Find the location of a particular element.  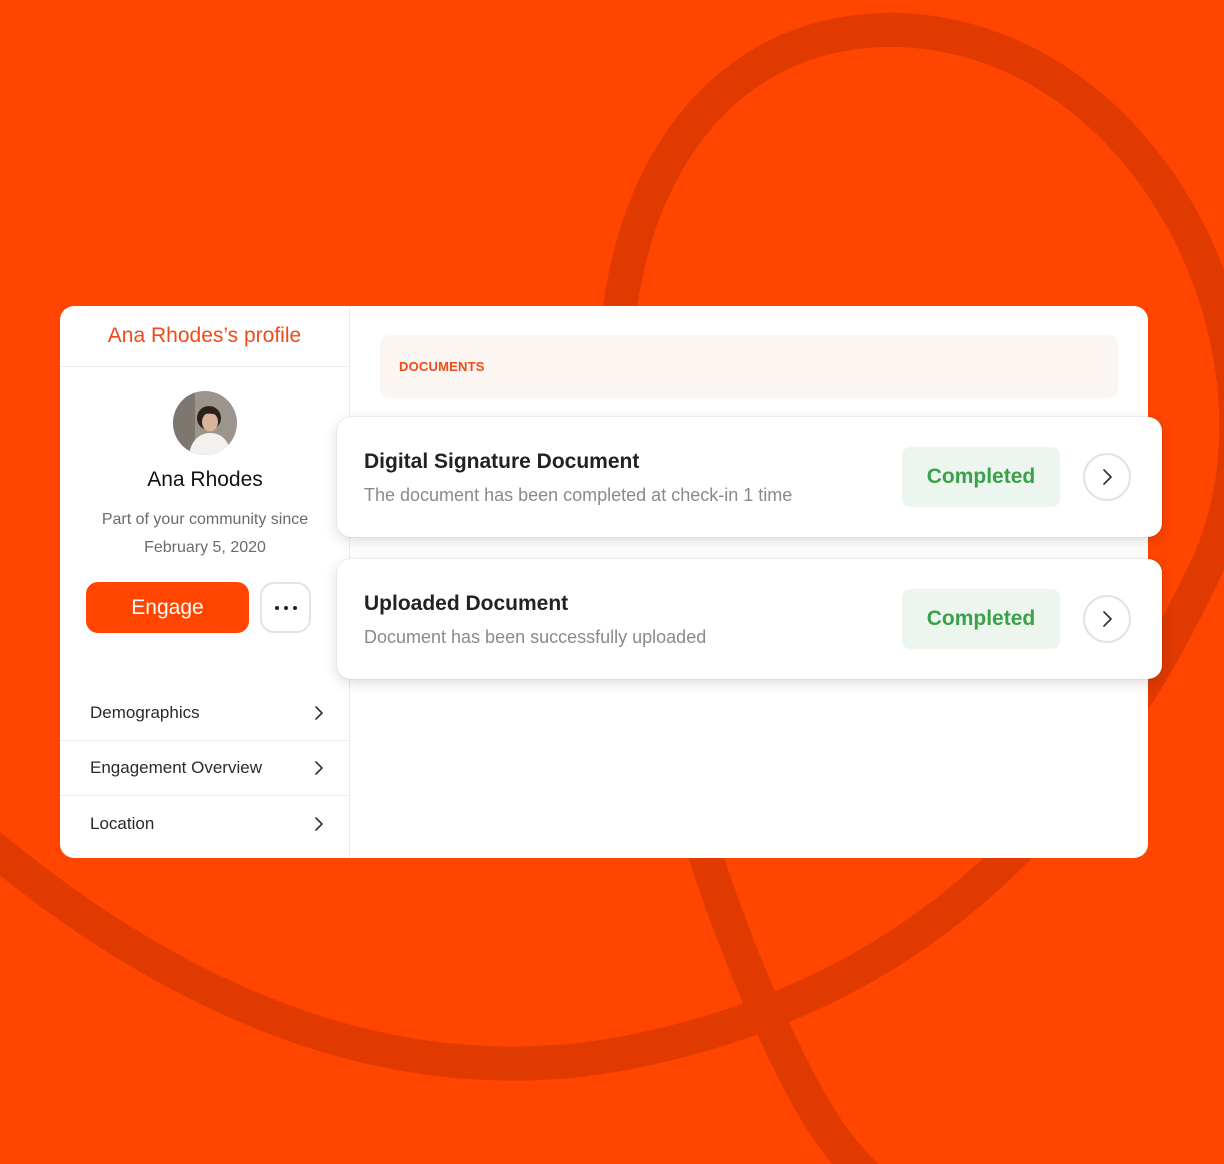

nav-item-demographics: Demographics is located at coordinates (205, 713).